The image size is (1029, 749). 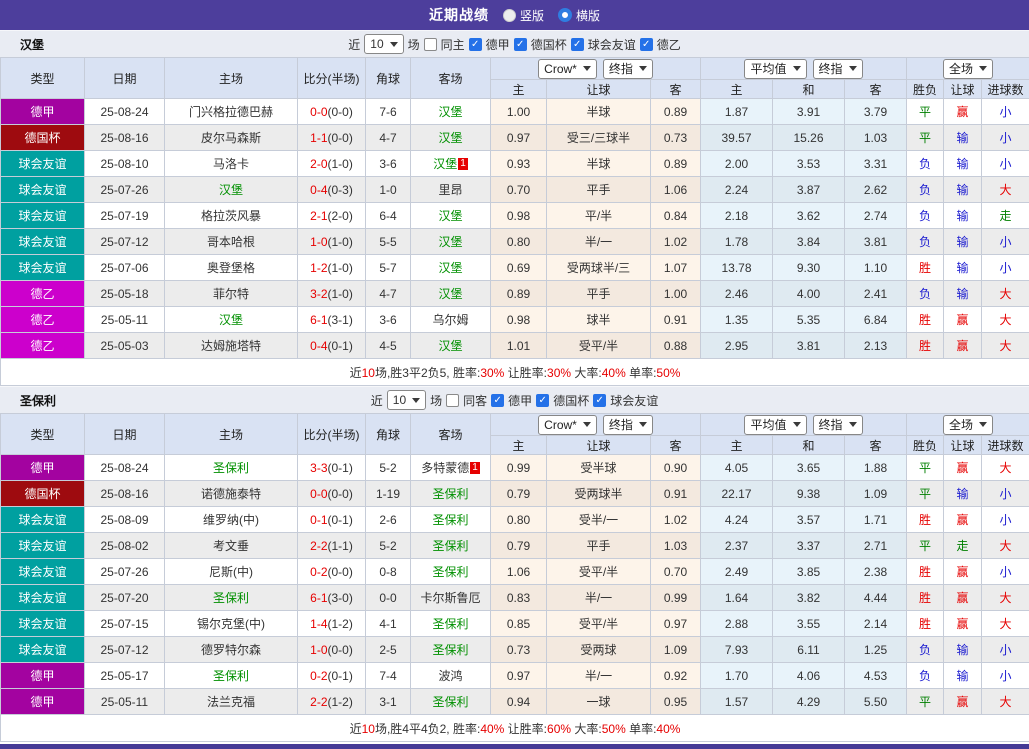 I want to click on halftime-score: (0-0), so click(x=340, y=650).